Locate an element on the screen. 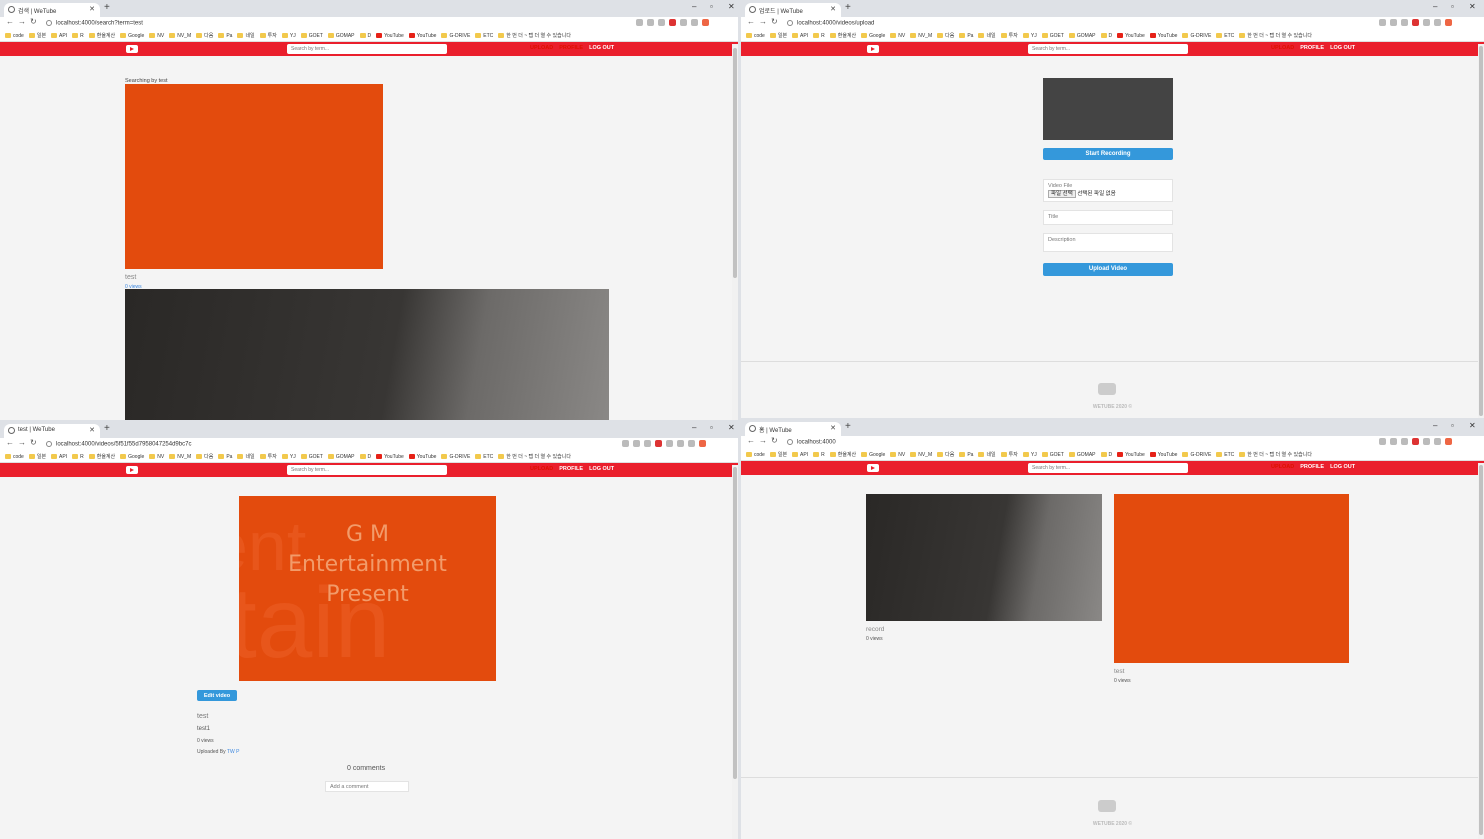 This screenshot has height=839, width=1484. bookmark-item: G-DRIVE is located at coordinates (1196, 455).